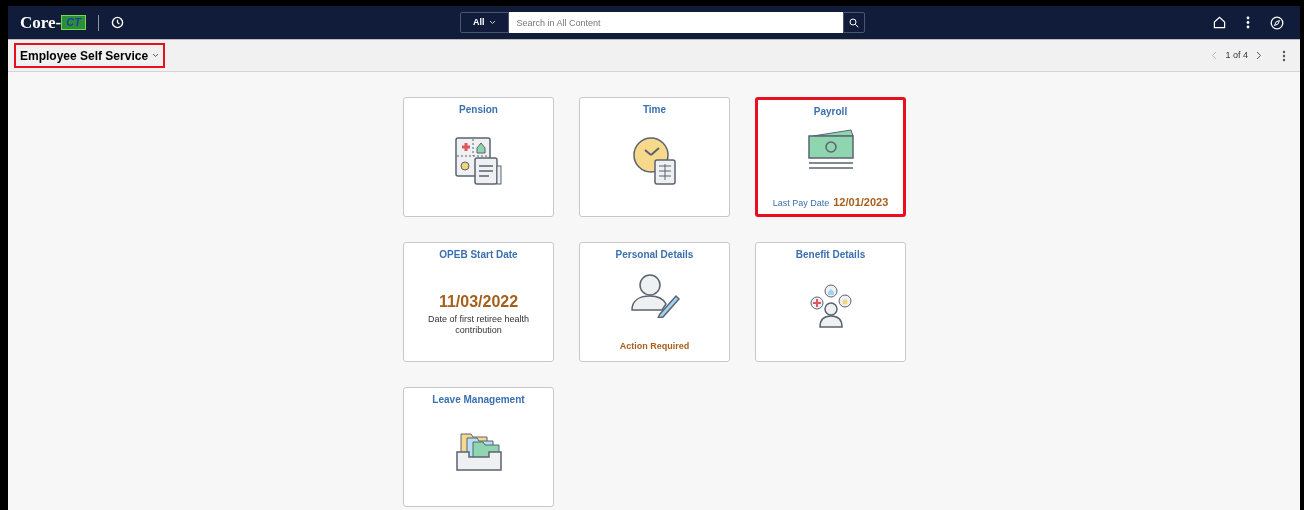  Describe the element at coordinates (830, 157) in the screenshot. I see `tile: Payroll Last Pay Date 12/01/2023` at that location.